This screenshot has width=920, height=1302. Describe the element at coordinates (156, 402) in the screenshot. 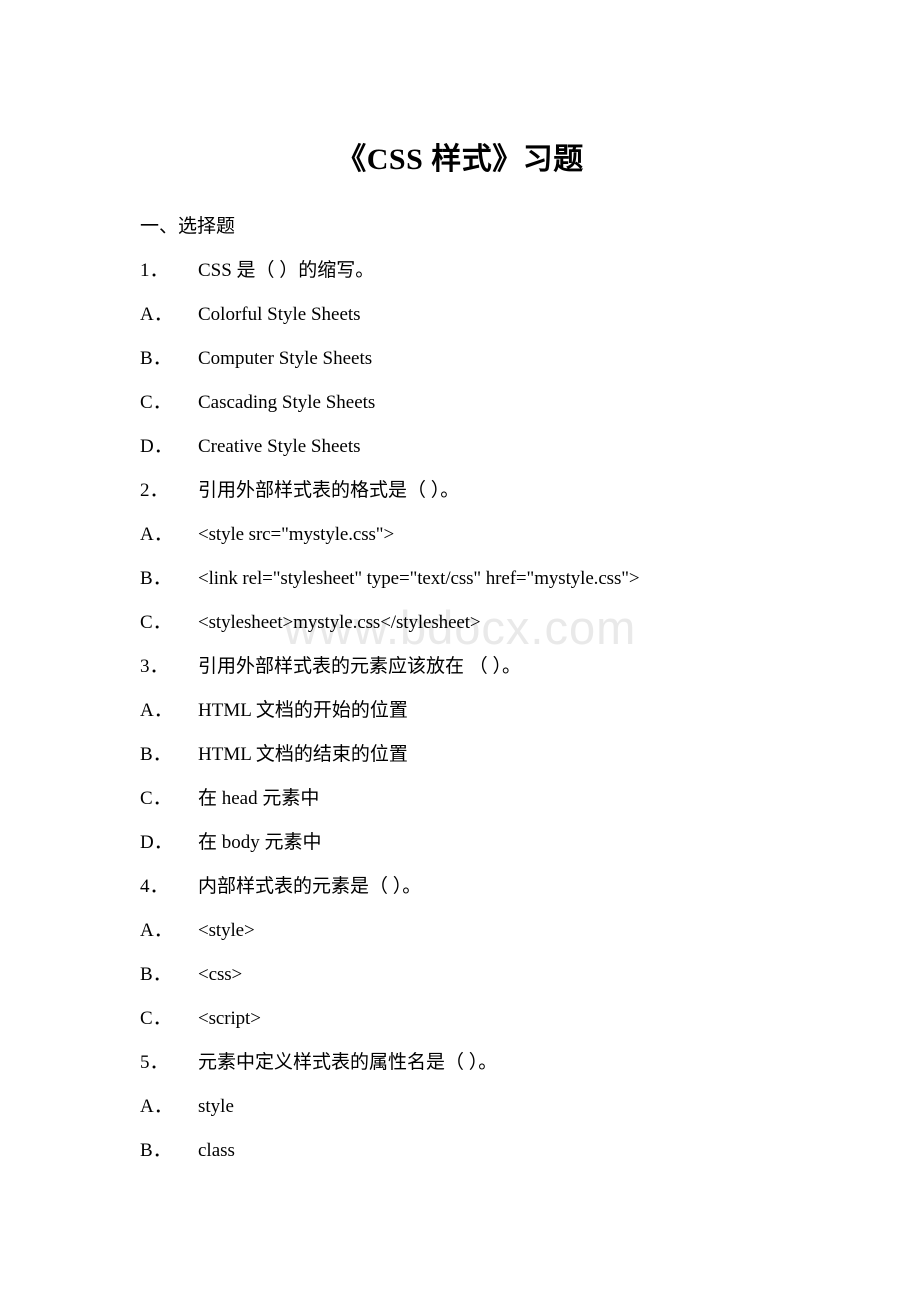

I see `question-1-option-c-marker: C．` at that location.